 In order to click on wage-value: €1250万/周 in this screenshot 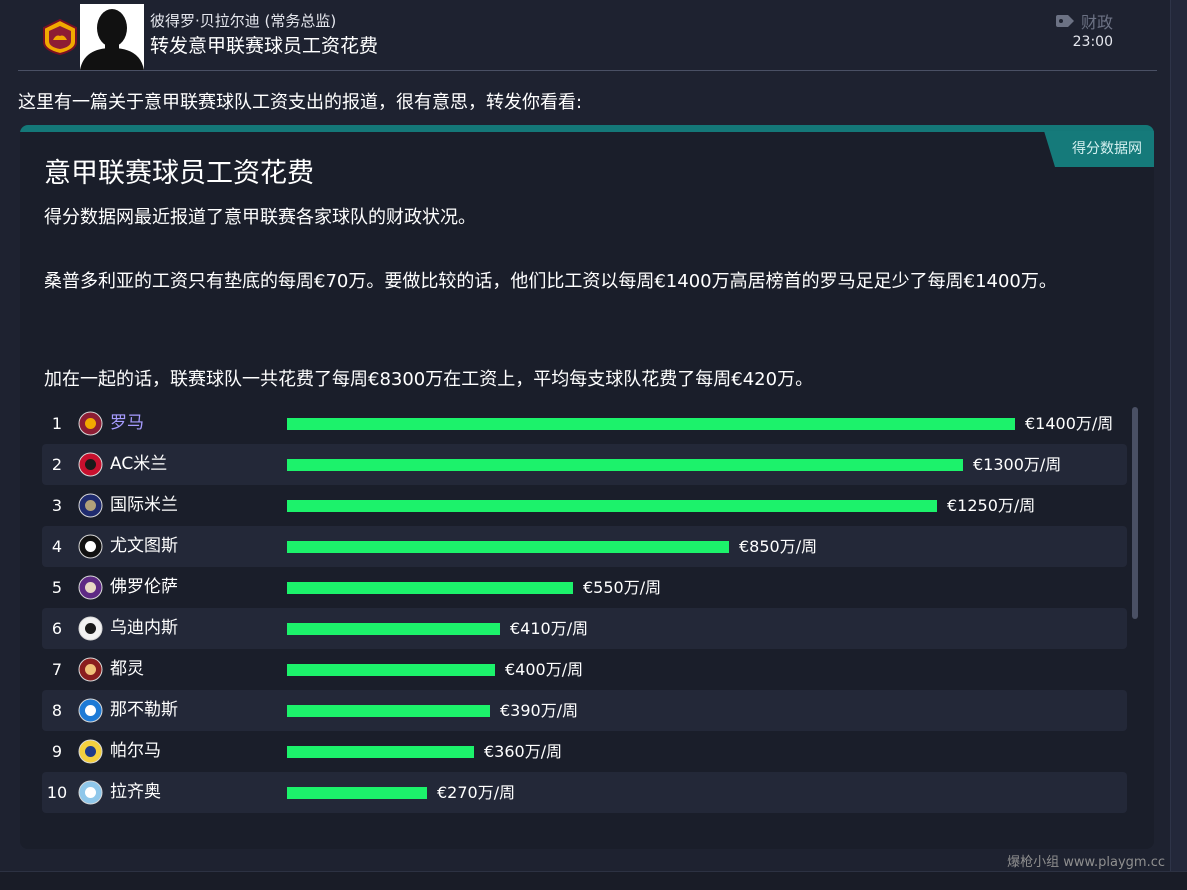, I will do `click(991, 505)`.